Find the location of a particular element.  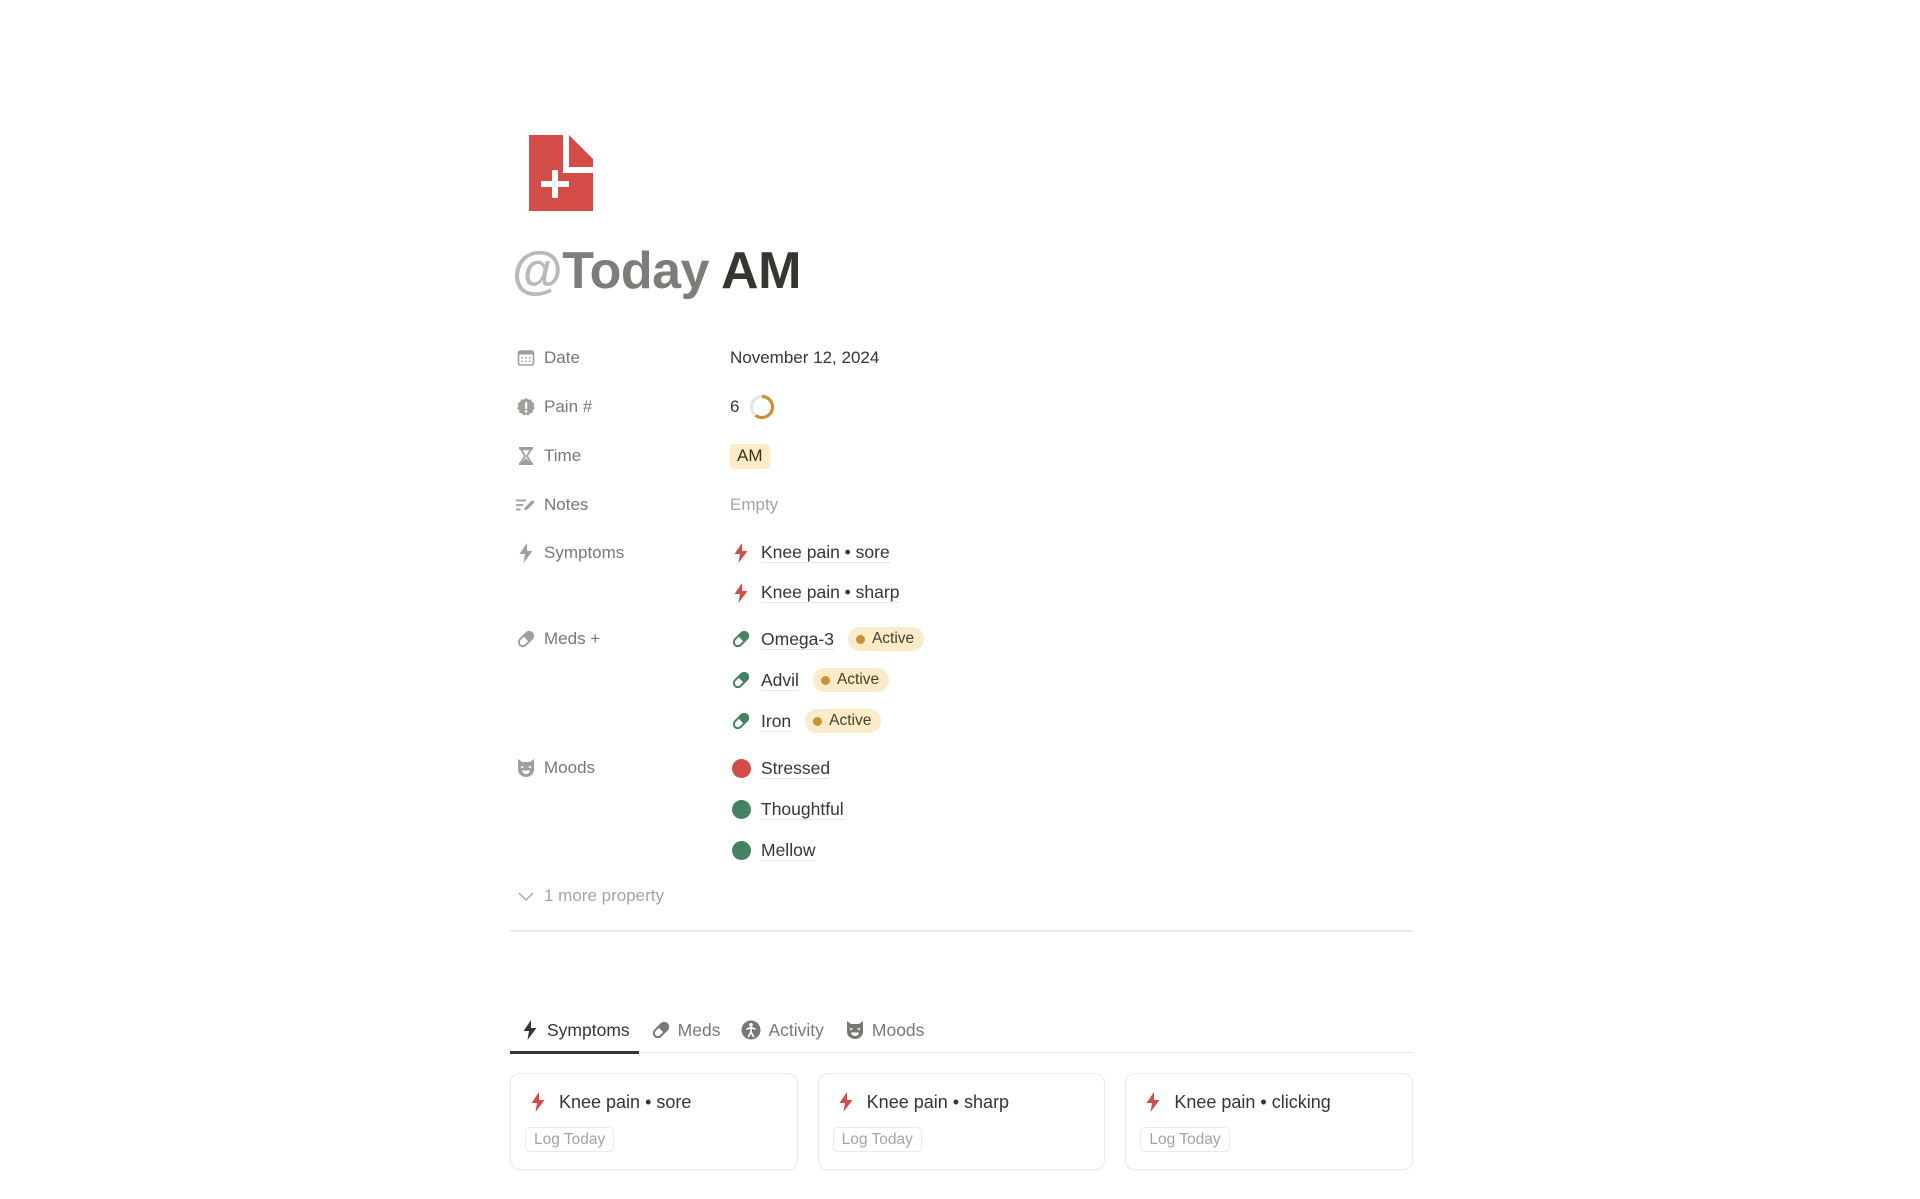

date-value-text: November 12, 2024 is located at coordinates (805, 357).